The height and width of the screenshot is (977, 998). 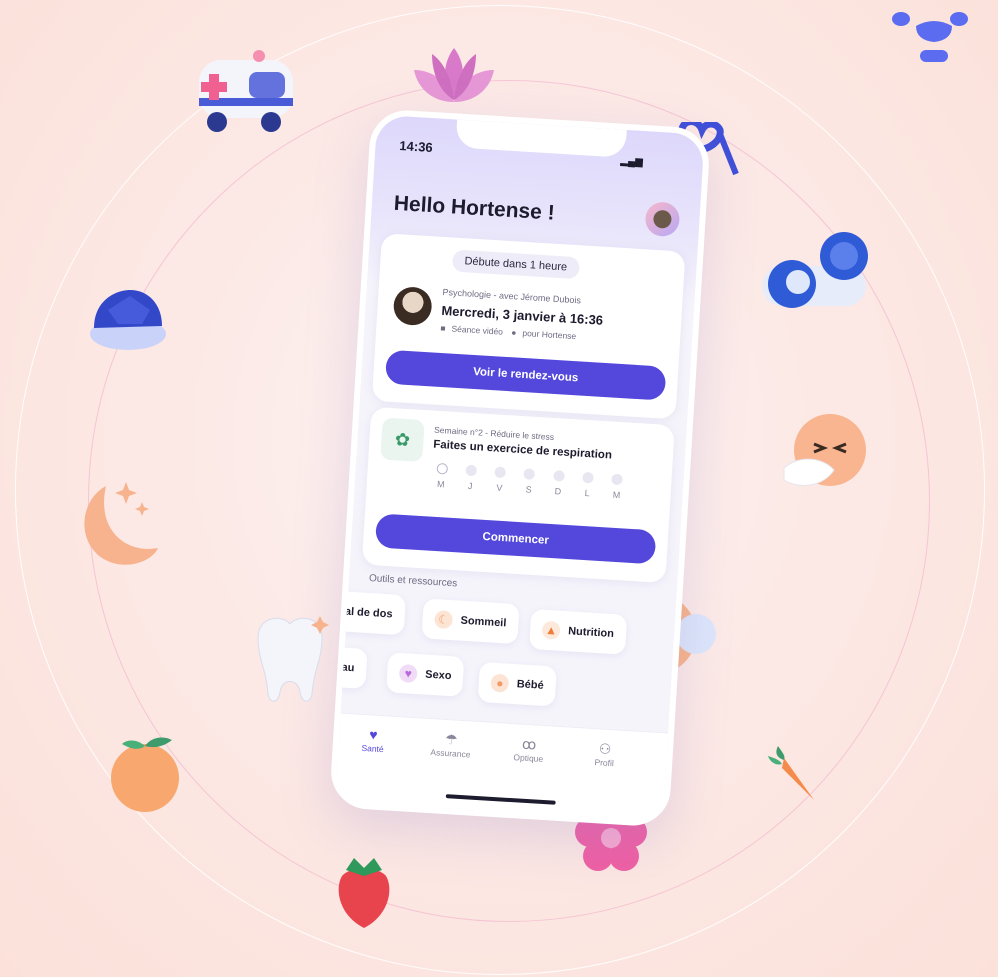 What do you see at coordinates (515, 539) in the screenshot?
I see `start-button: Commencer` at bounding box center [515, 539].